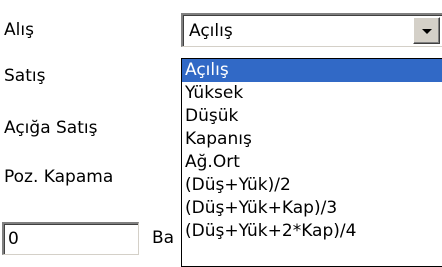 The height and width of the screenshot is (267, 442). What do you see at coordinates (19, 30) in the screenshot?
I see `alis-label: Alış` at bounding box center [19, 30].